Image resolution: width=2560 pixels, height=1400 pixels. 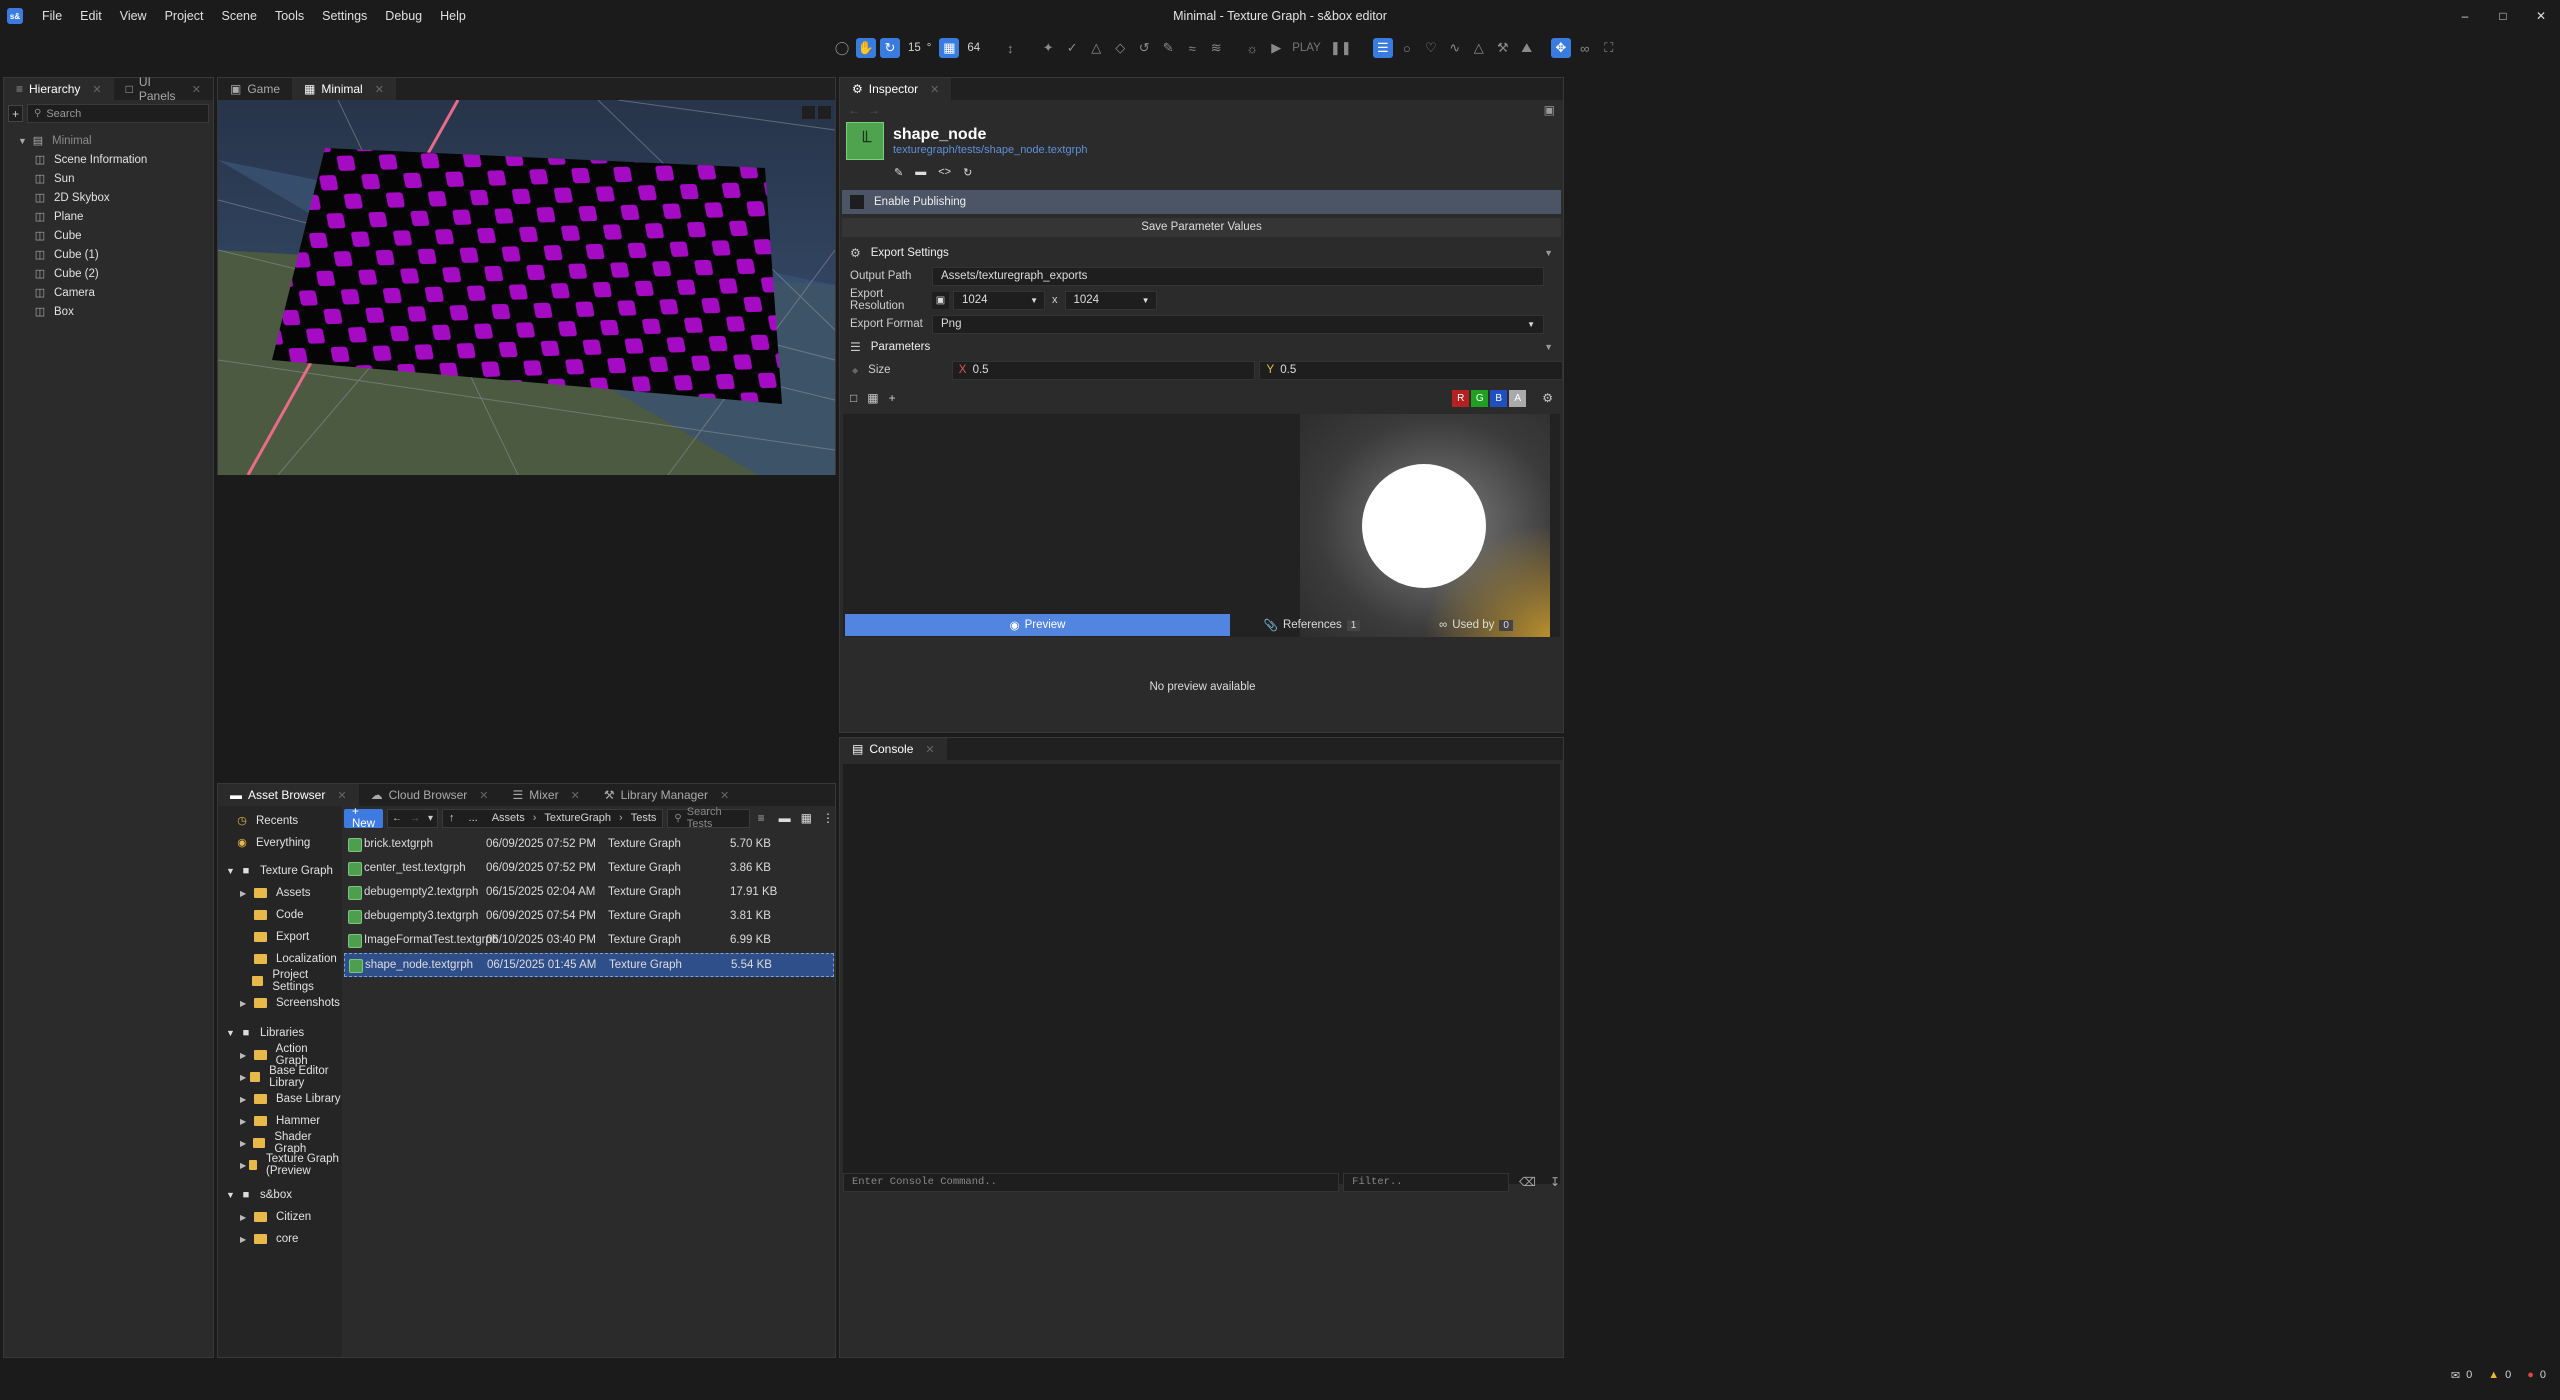 What do you see at coordinates (1201, 974) in the screenshot?
I see `console-output` at bounding box center [1201, 974].